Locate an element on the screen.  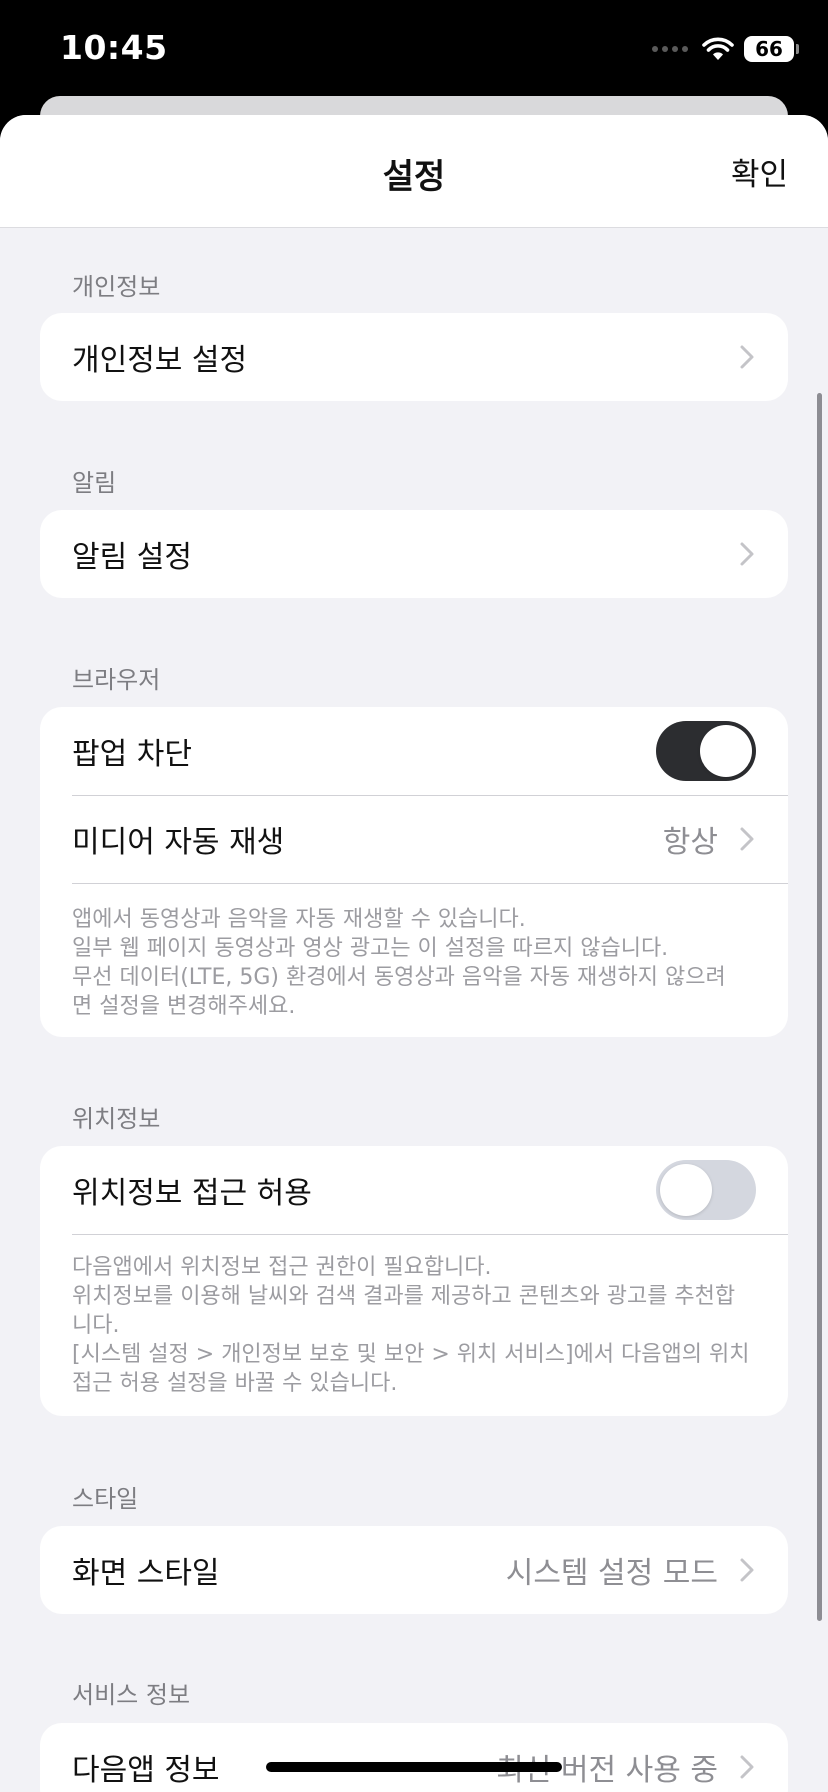
privacy-settings-row: 개인정보 설정 is located at coordinates (414, 357).